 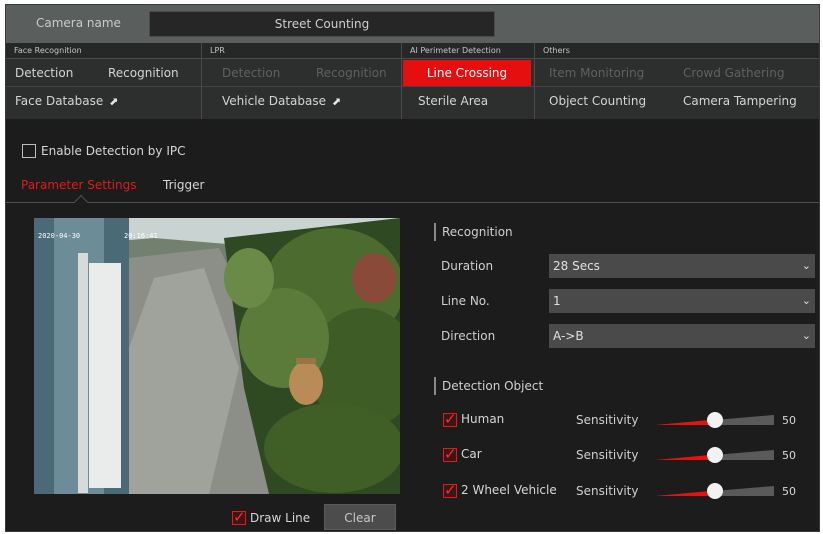 I want to click on subtab-caret-indicator, so click(x=81, y=202).